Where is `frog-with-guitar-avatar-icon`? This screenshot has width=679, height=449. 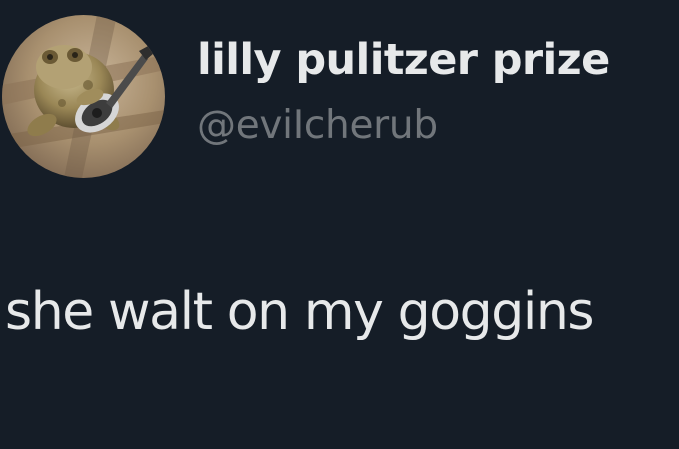
frog-with-guitar-avatar-icon is located at coordinates (83, 96).